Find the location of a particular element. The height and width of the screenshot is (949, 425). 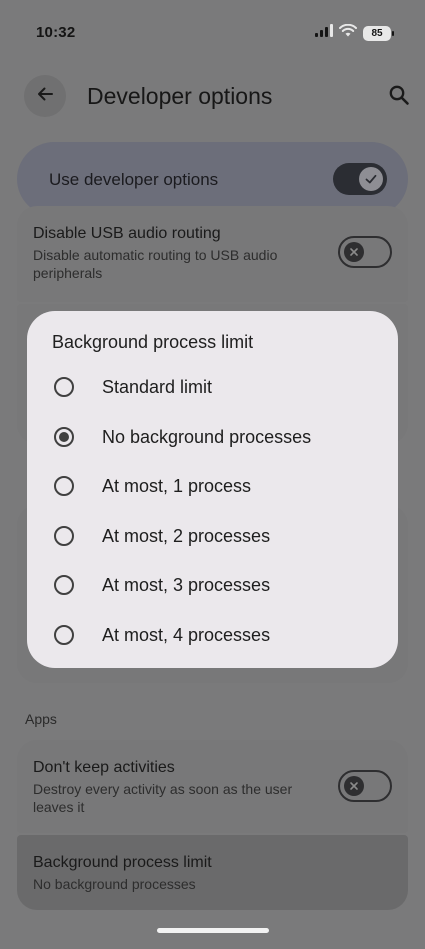

dont-keep-activities-title: Don't keep activities is located at coordinates (104, 767).